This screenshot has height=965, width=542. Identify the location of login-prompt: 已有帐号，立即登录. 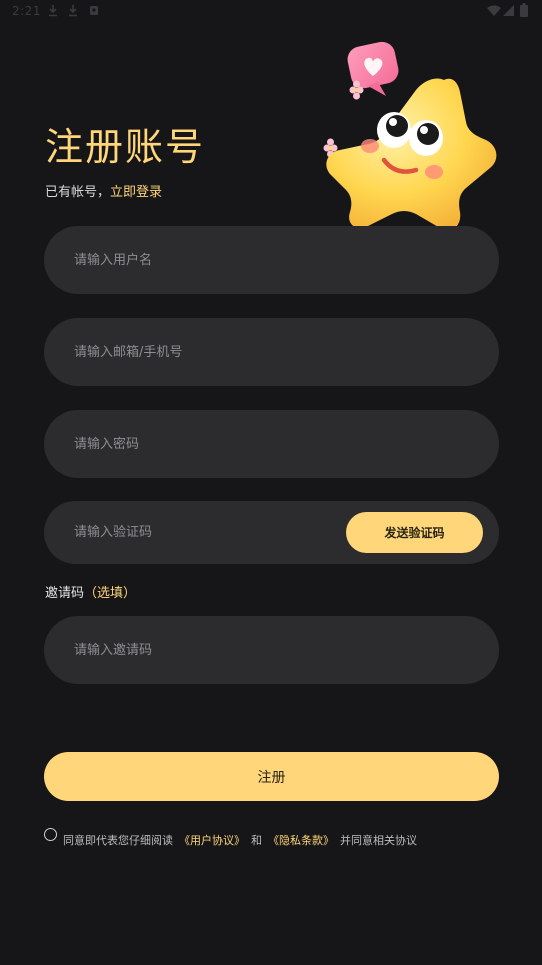
(103, 190).